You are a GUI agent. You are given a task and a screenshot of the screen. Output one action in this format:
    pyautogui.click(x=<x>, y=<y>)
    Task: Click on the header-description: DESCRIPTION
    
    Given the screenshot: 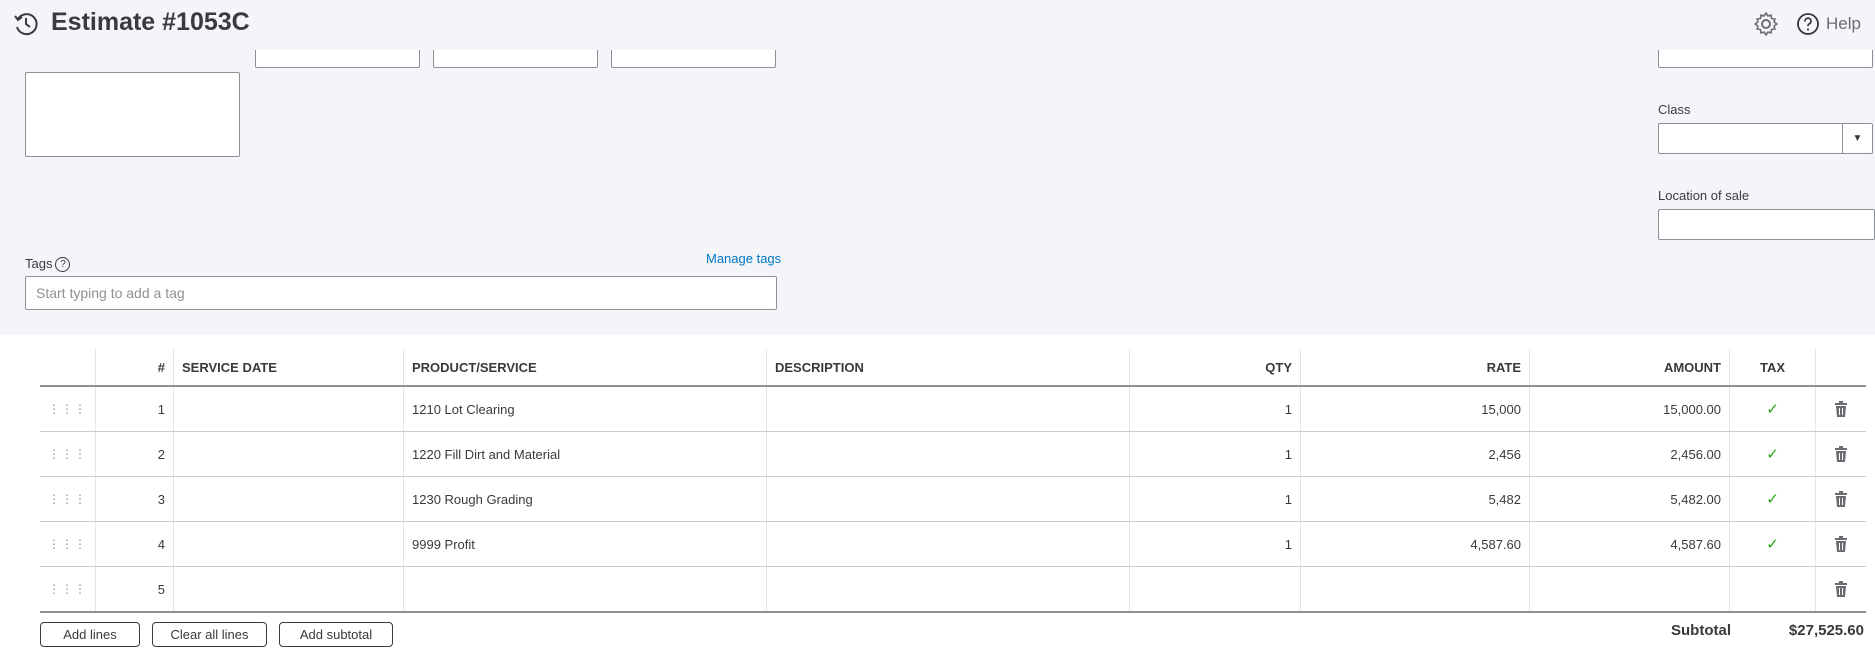 What is the action you would take?
    pyautogui.click(x=948, y=368)
    